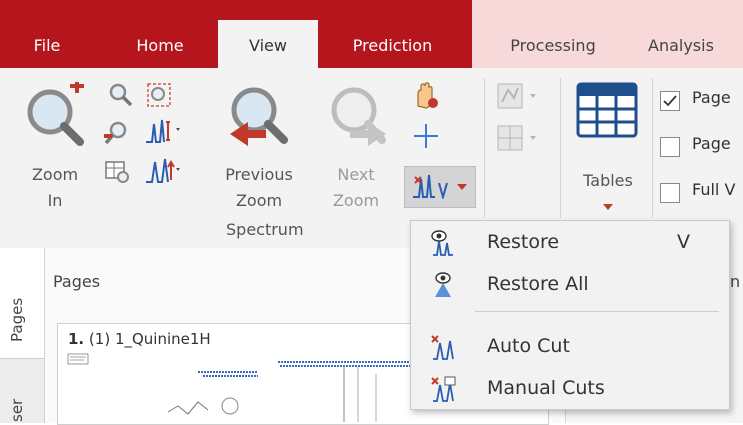 The image size is (743, 425). What do you see at coordinates (683, 242) in the screenshot?
I see `menu-item-shortcut: V` at bounding box center [683, 242].